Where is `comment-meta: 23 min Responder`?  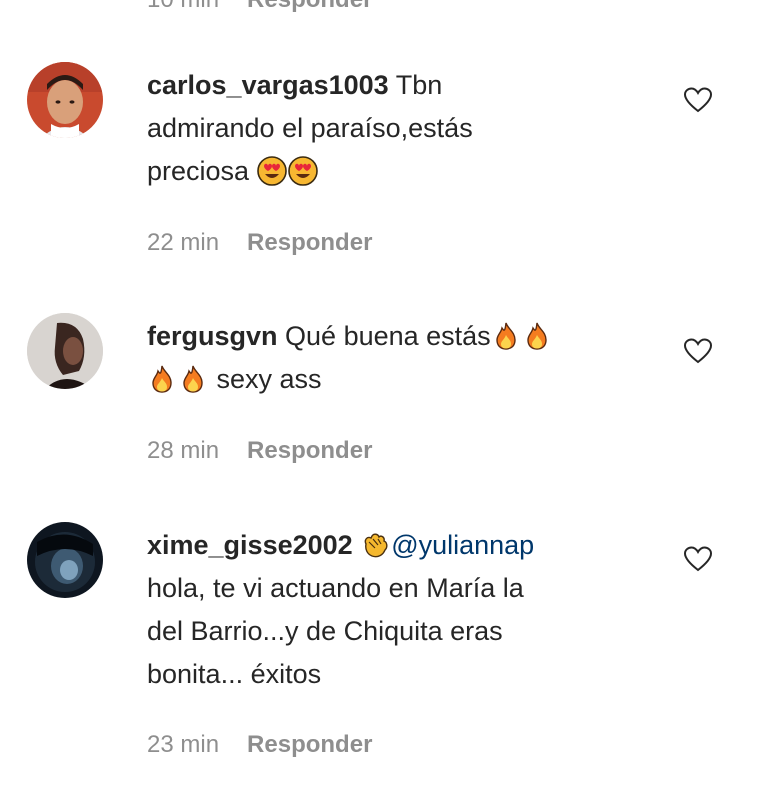 comment-meta: 23 min Responder is located at coordinates (259, 745).